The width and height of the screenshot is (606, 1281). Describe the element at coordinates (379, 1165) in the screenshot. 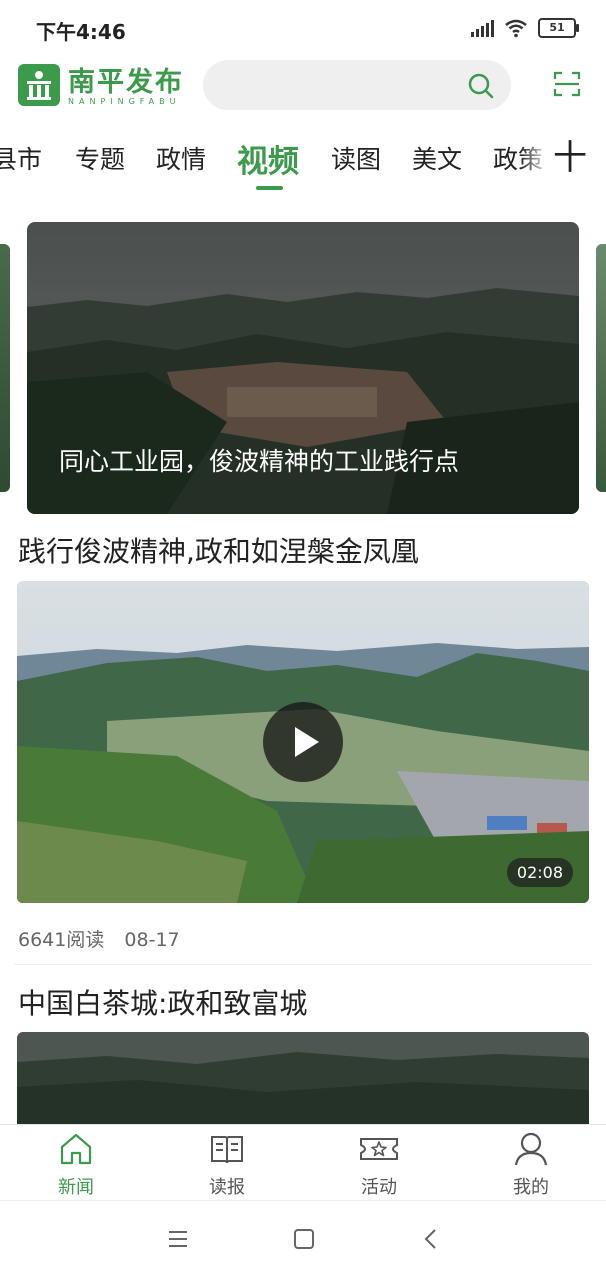

I see `nav-activities: 活动` at that location.